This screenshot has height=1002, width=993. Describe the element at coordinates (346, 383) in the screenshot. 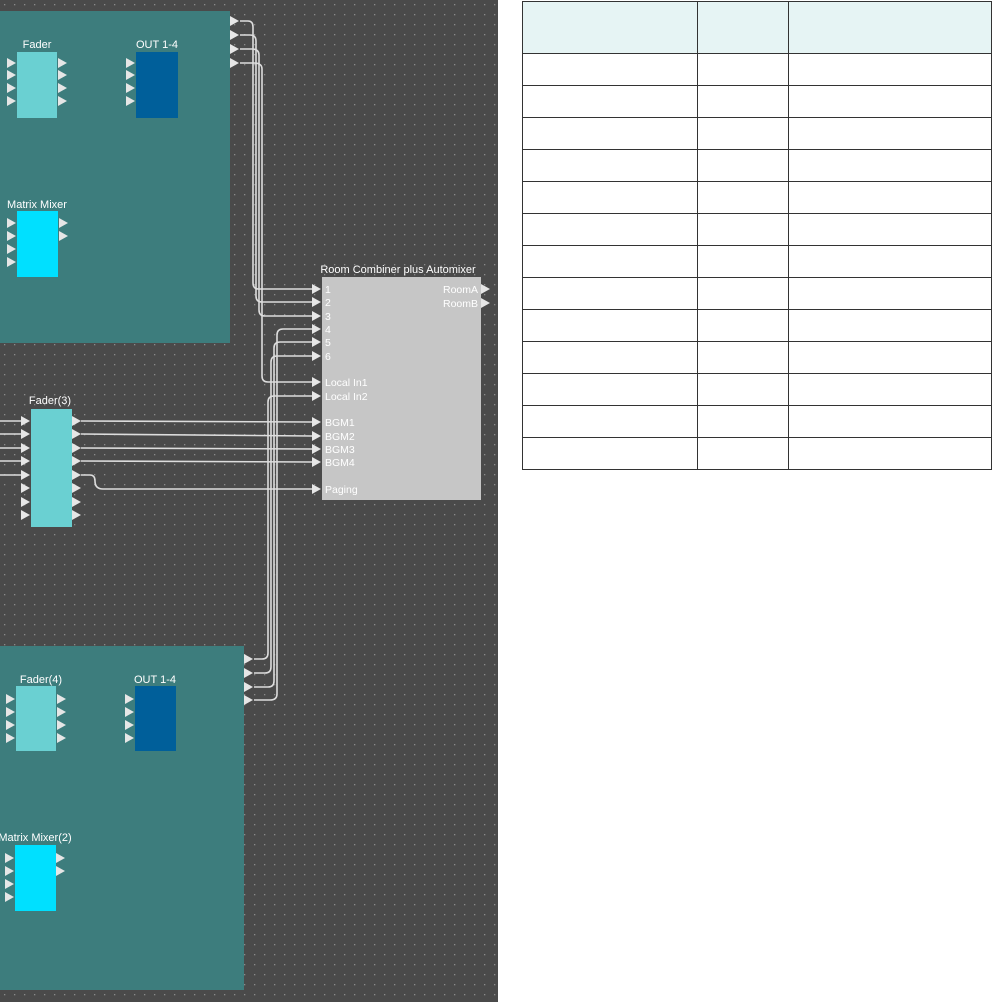

I see `room-combiner-input-label: Local In1` at that location.